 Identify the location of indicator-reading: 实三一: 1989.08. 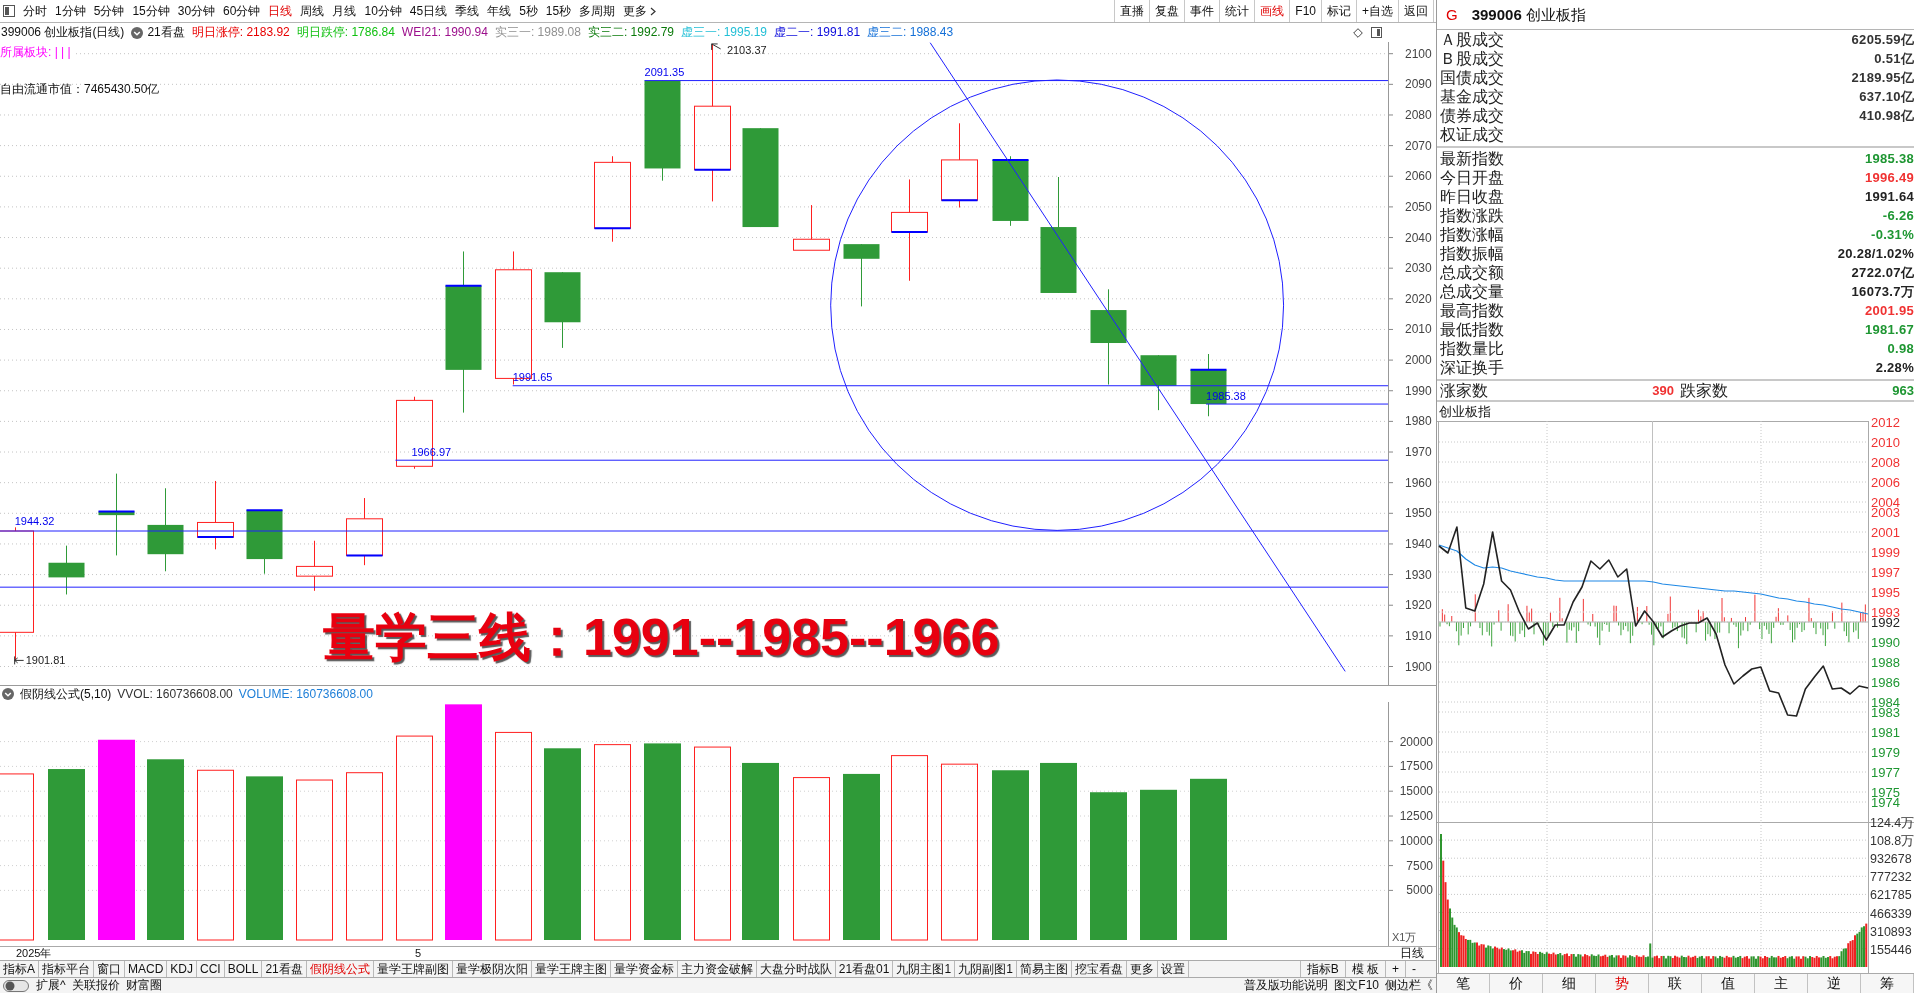
(537, 32).